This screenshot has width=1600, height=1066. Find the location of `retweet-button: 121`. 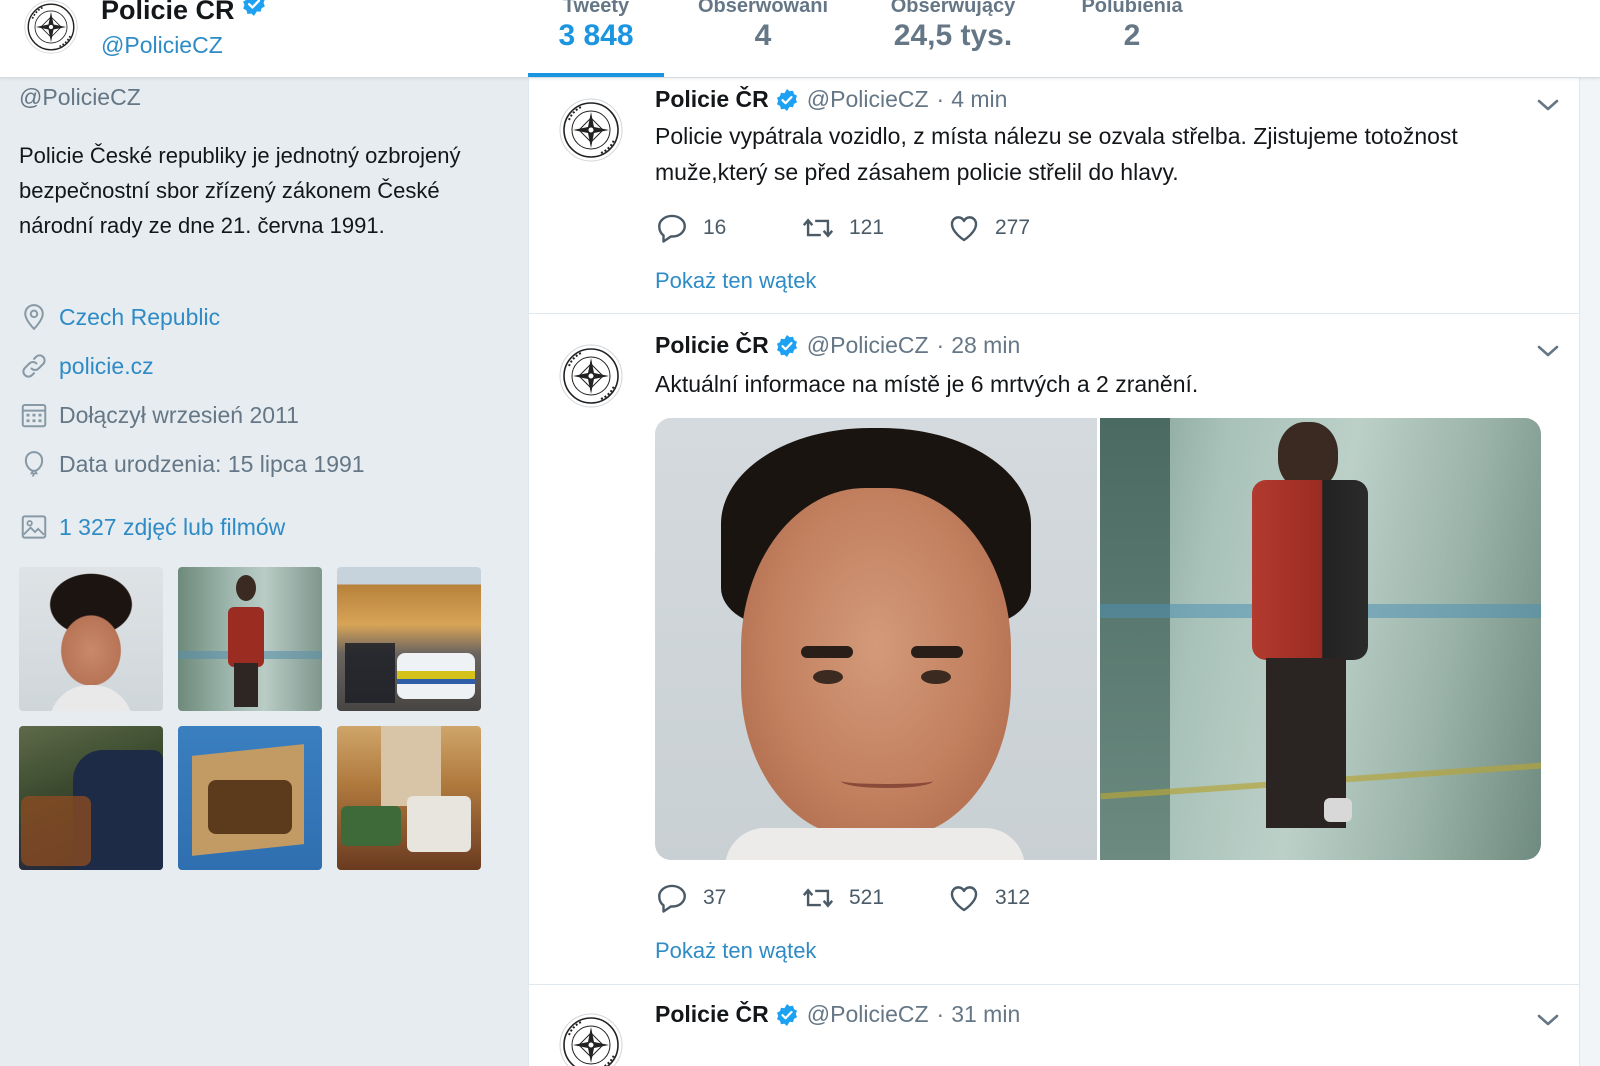

retweet-button: 121 is located at coordinates (874, 228).